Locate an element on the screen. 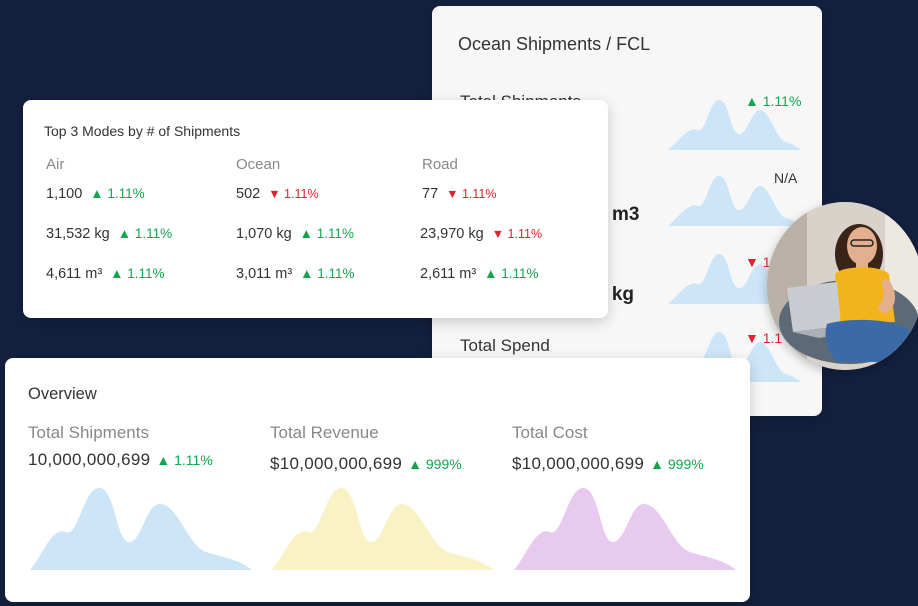 This screenshot has height=606, width=918. column-header-air: Air is located at coordinates (55, 164).